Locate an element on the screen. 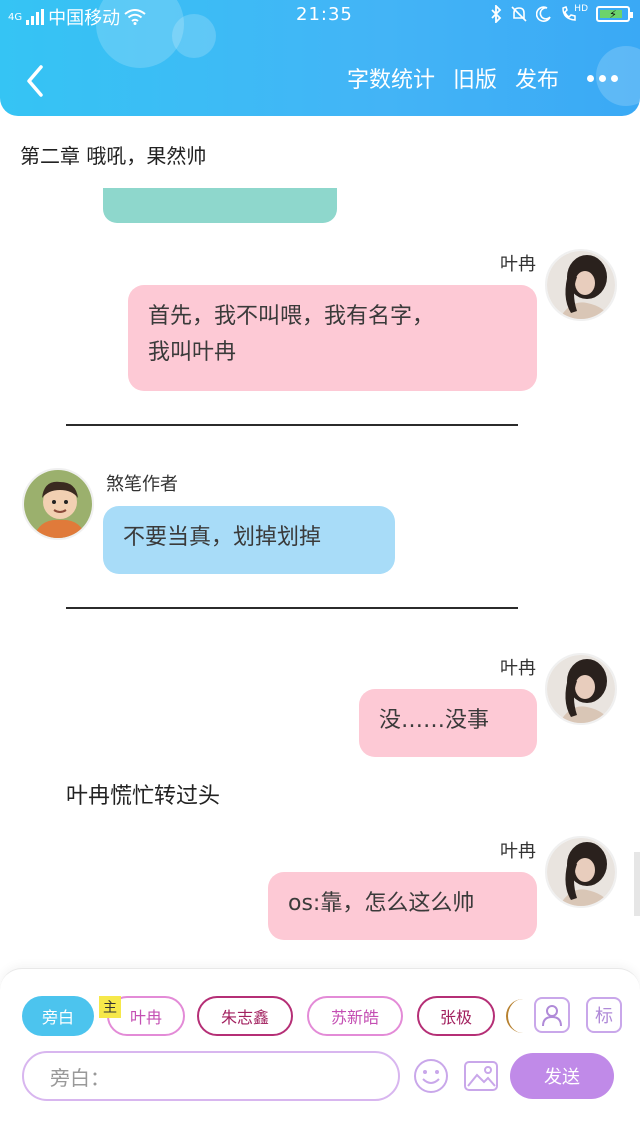  message-bubble: 没……没事 is located at coordinates (448, 723).